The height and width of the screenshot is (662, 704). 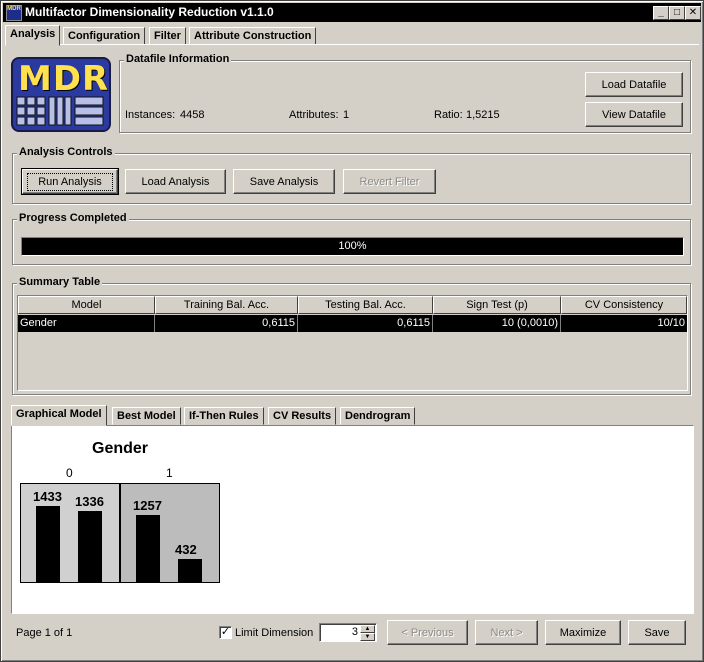 What do you see at coordinates (66, 152) in the screenshot?
I see `analysis-controls-title: Analysis Controls` at bounding box center [66, 152].